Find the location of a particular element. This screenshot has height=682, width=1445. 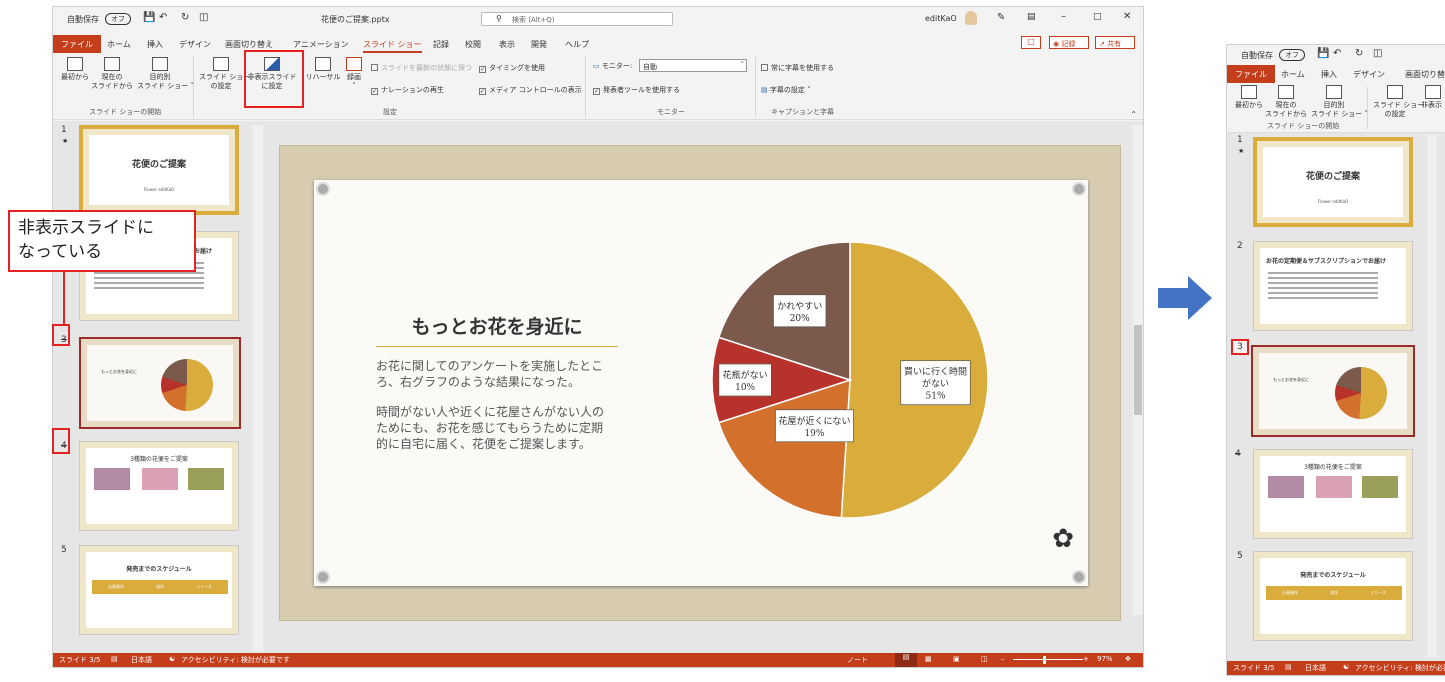

use-timings-checkbox: ✓ タイミングを使用 is located at coordinates (512, 68).